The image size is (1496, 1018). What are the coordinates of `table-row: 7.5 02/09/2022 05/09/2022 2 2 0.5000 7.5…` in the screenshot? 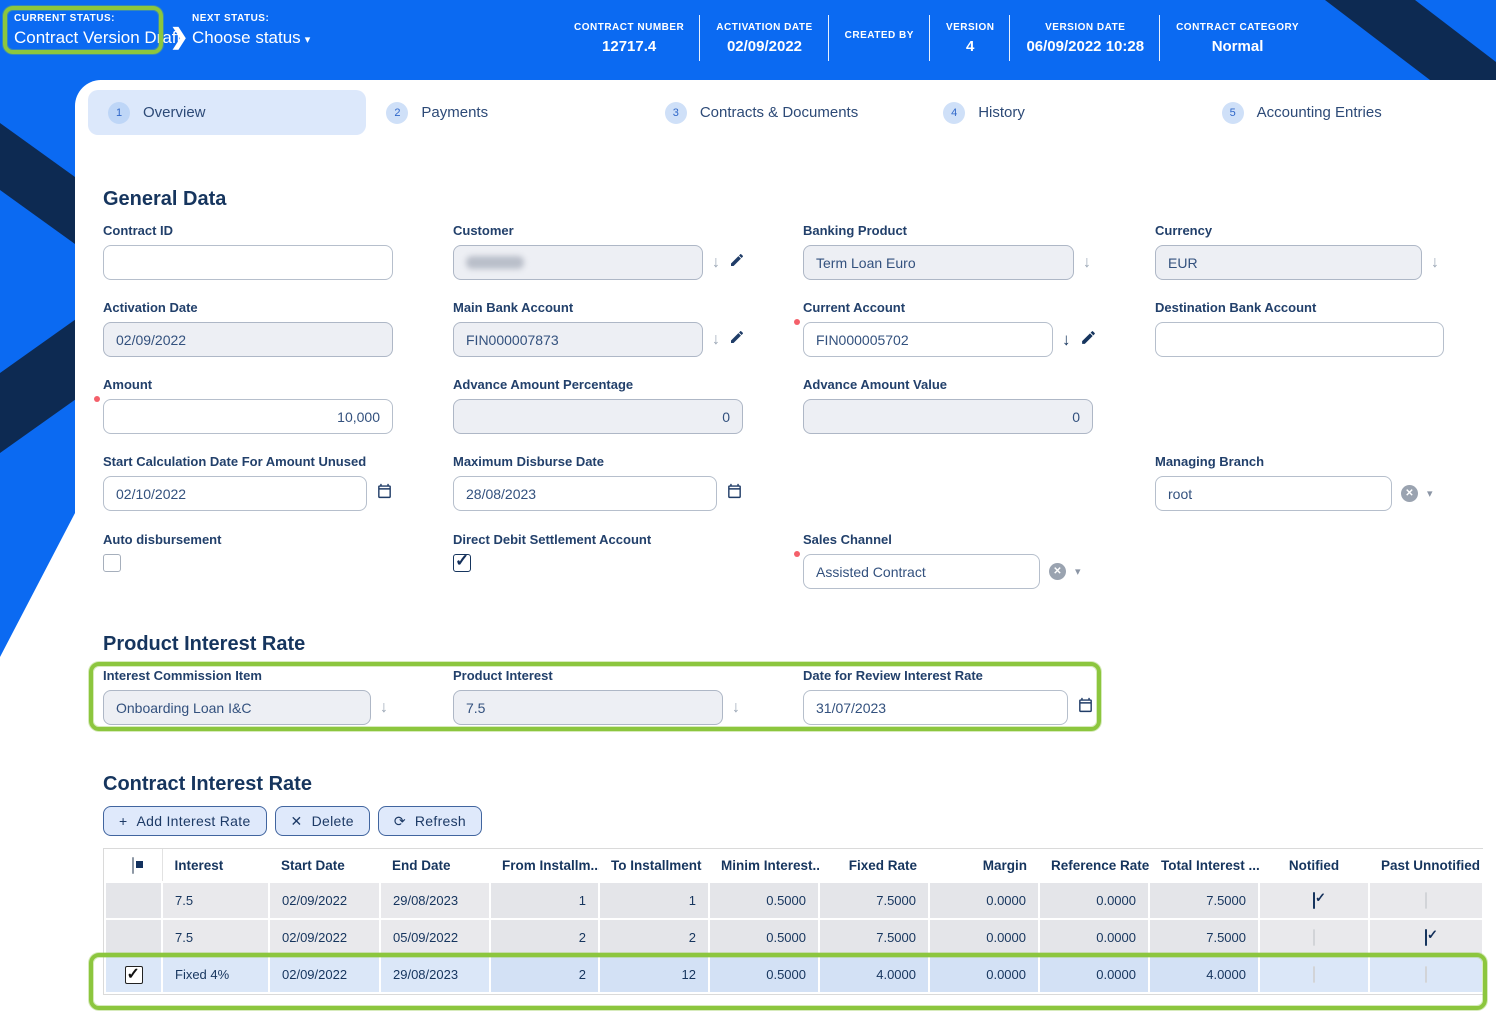 It's located at (794, 937).